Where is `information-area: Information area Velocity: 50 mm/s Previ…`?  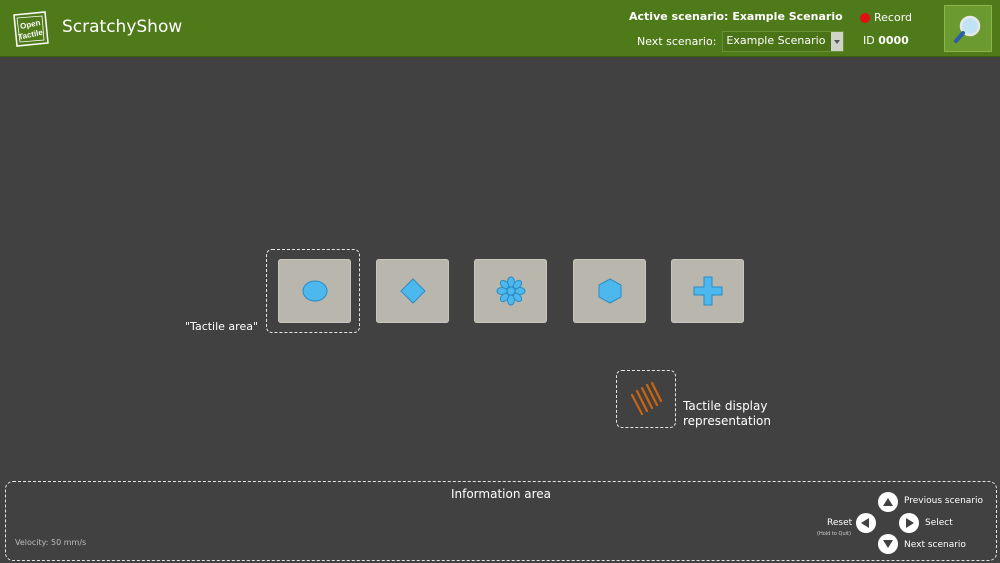 information-area: Information area Velocity: 50 mm/s Previ… is located at coordinates (501, 521).